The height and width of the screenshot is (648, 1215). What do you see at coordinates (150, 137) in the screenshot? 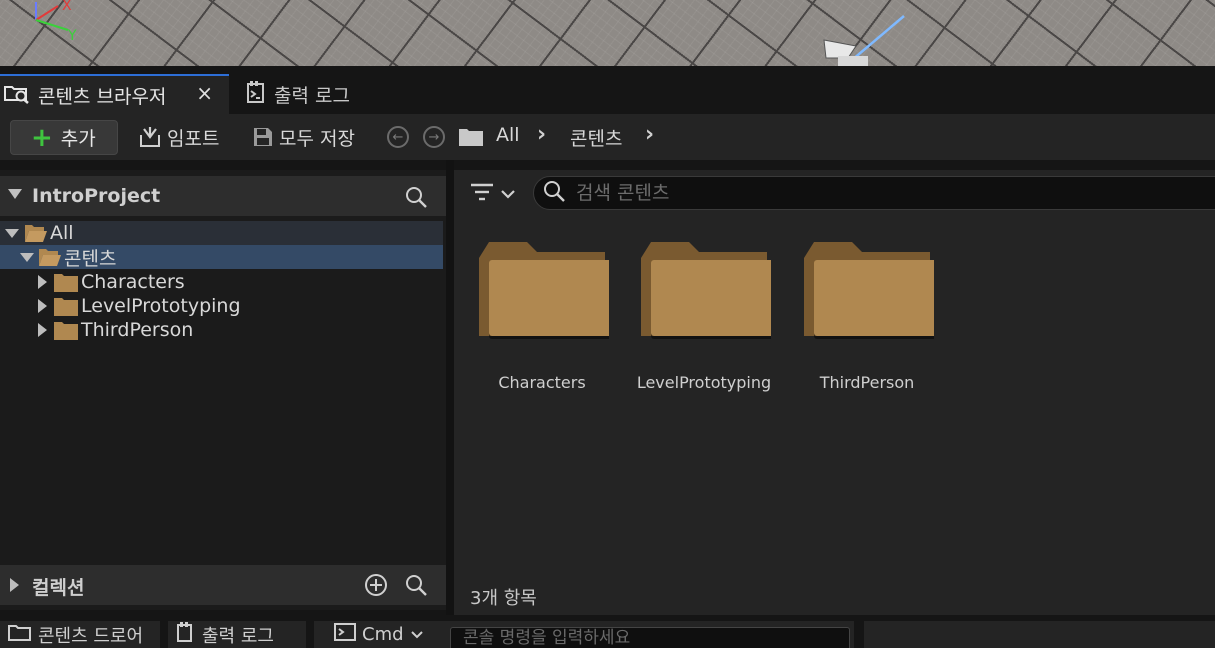
I see `import-icon` at bounding box center [150, 137].